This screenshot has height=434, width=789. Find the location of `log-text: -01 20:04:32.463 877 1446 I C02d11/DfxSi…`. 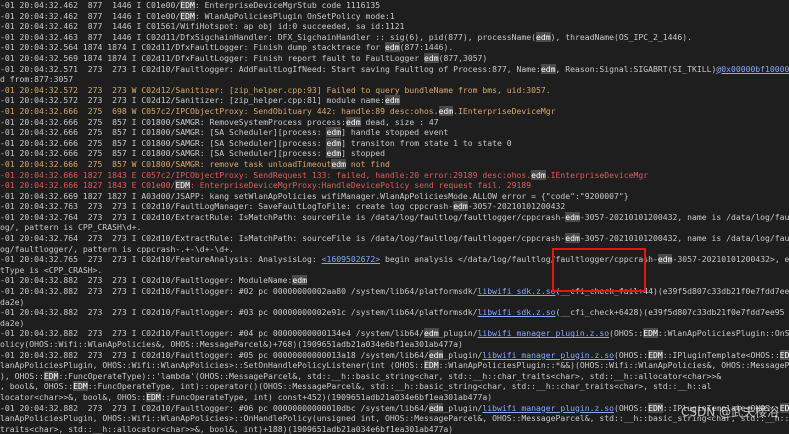

log-text: -01 20:04:32.463 877 1446 I C02d11/DfxSi… is located at coordinates (268, 36).